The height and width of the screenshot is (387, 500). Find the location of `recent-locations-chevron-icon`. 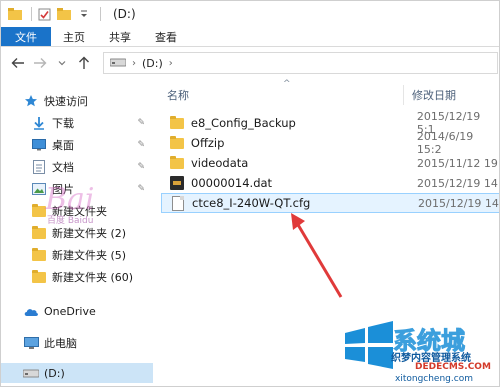

recent-locations-chevron-icon is located at coordinates (62, 63).